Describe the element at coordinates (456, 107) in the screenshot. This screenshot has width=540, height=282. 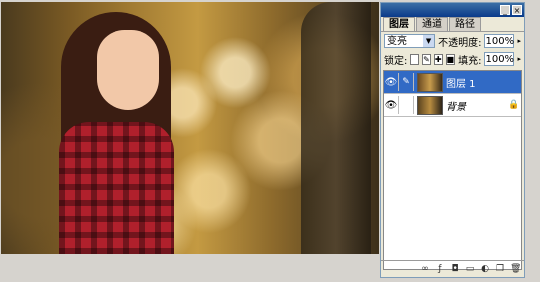
I see `layer-name: 背景` at that location.